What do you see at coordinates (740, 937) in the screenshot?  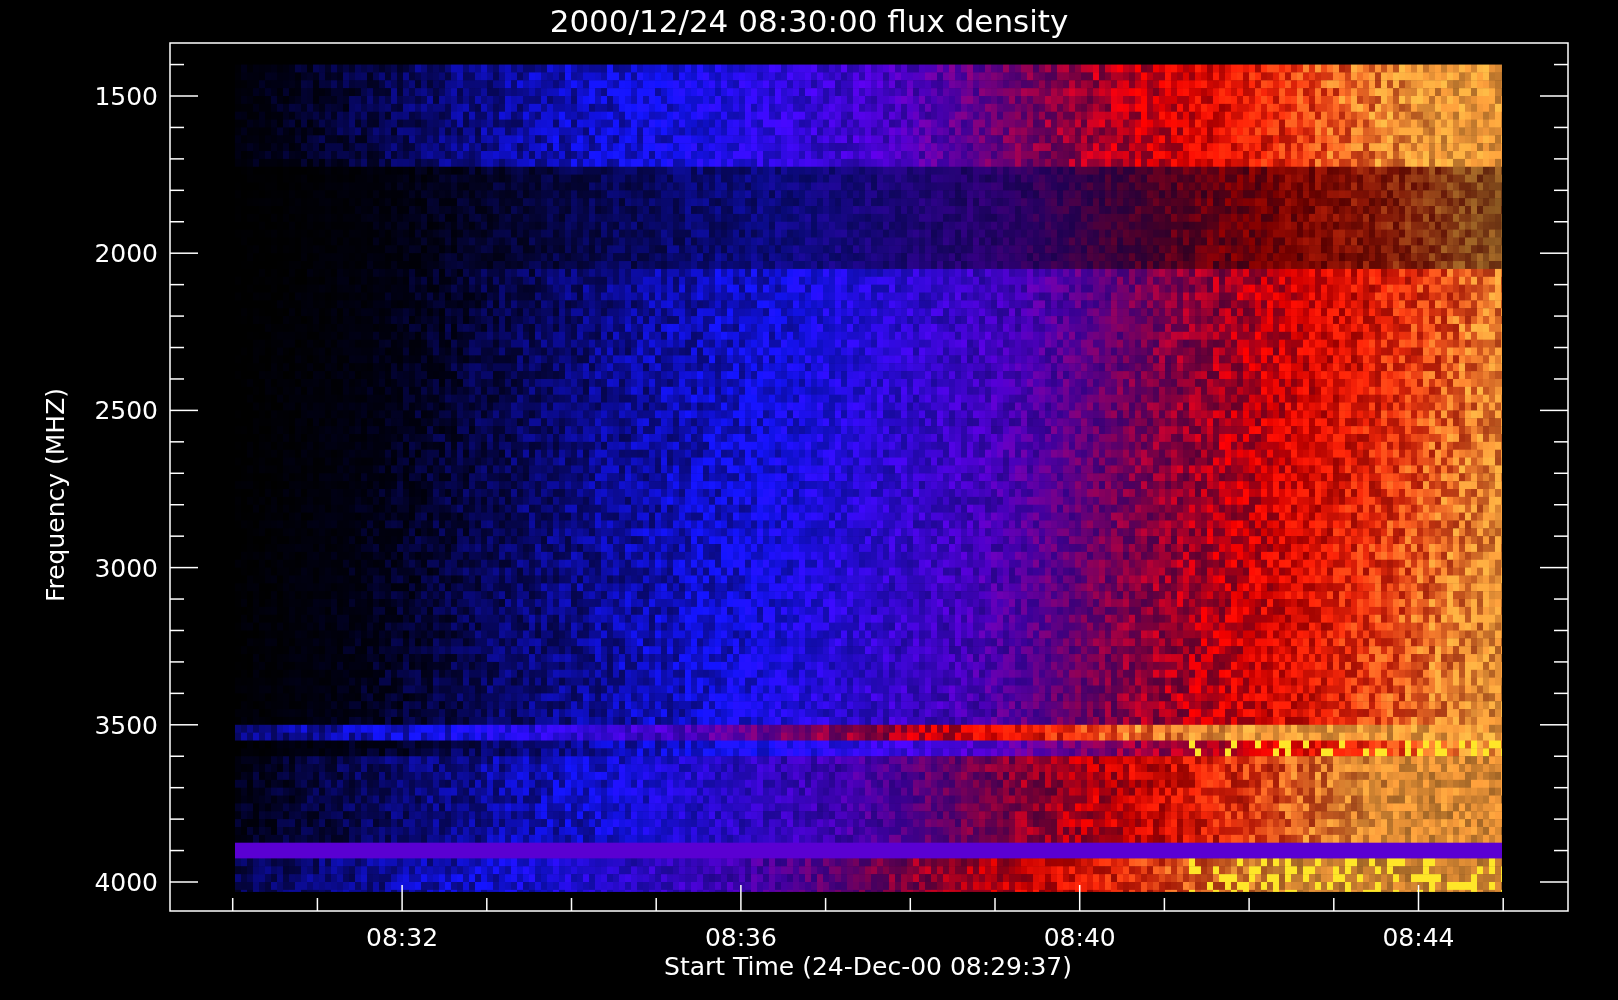 I see `tick-label: 08:36` at bounding box center [740, 937].